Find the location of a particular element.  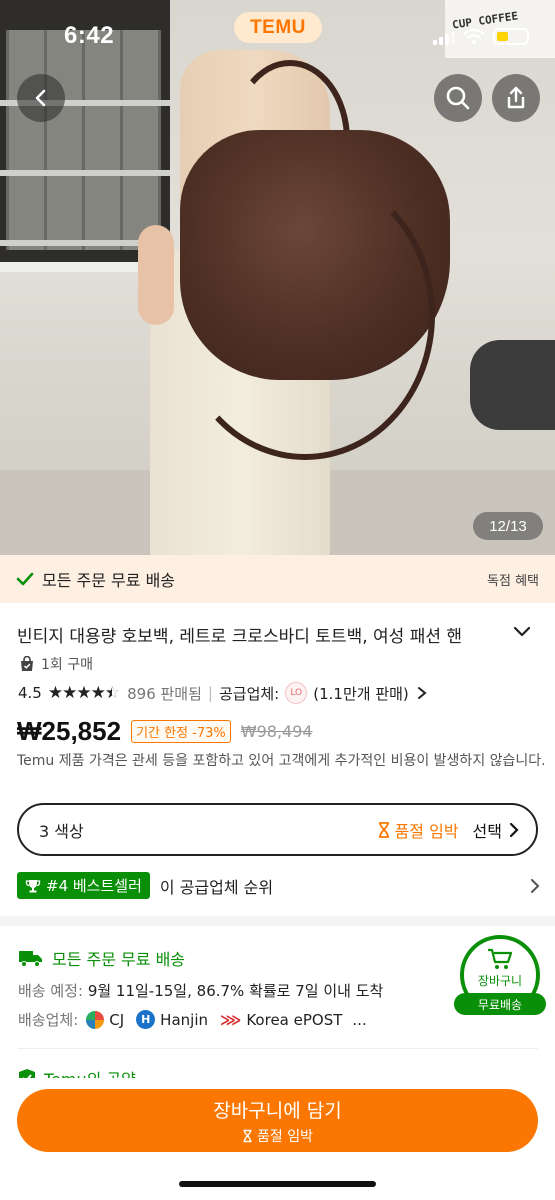

purchase-history: 1회 구매 is located at coordinates (56, 664).